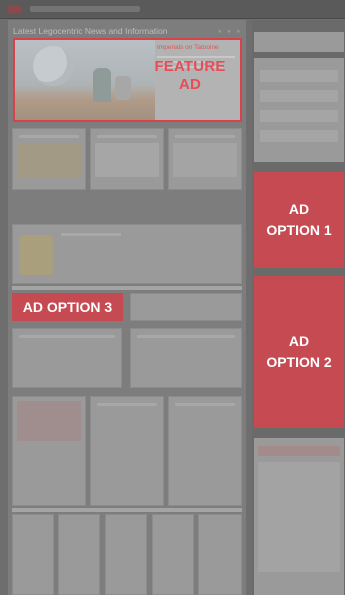  What do you see at coordinates (15, 9) in the screenshot?
I see `site-logo` at bounding box center [15, 9].